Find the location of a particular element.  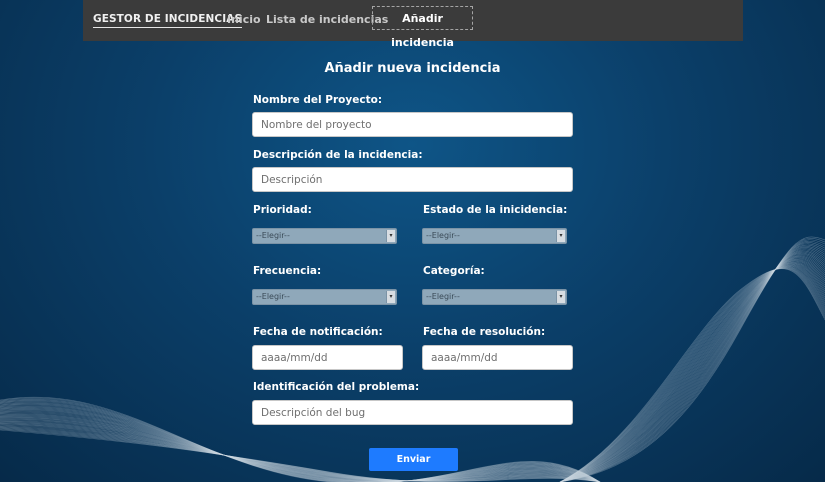

category-select-value: --Elegir-- is located at coordinates (443, 296).